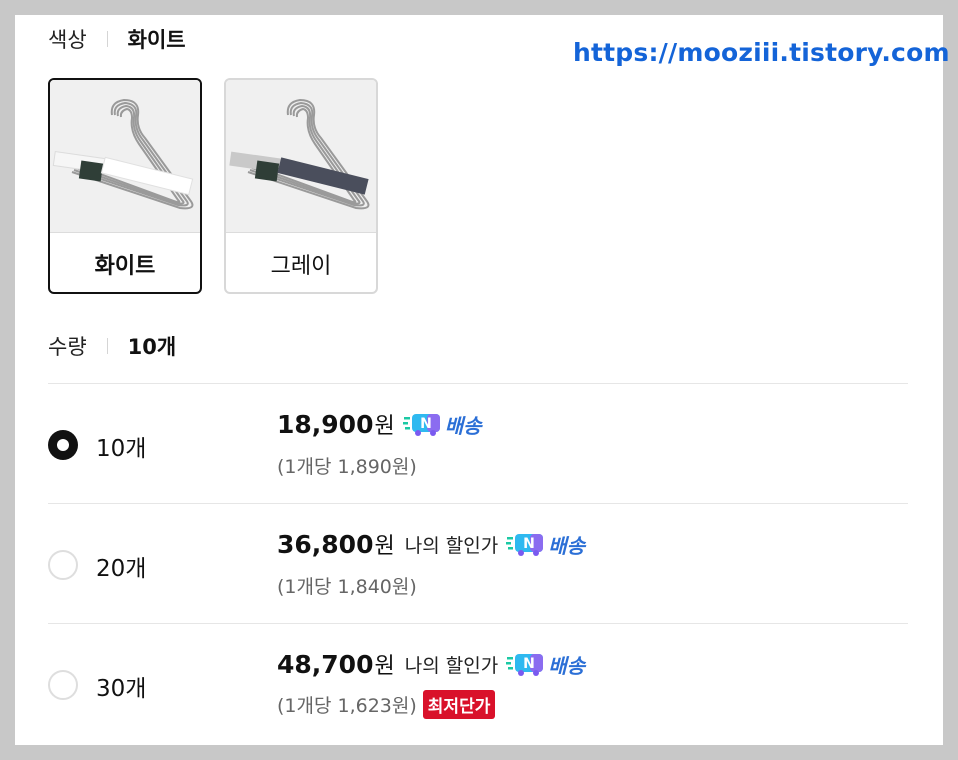 This screenshot has width=958, height=760. Describe the element at coordinates (67, 40) in the screenshot. I see `color-option-label: 색상` at that location.